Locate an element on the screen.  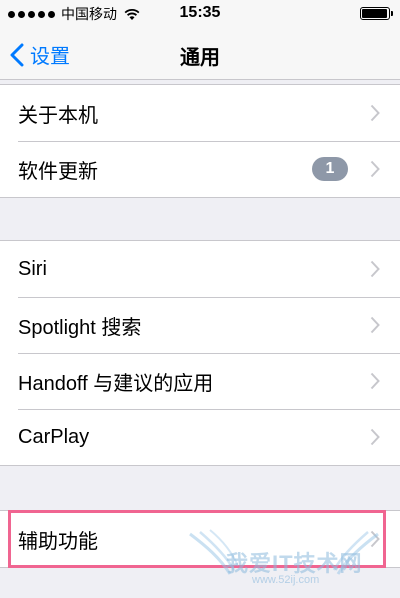
row-label: 关于本机 is located at coordinates (58, 115).